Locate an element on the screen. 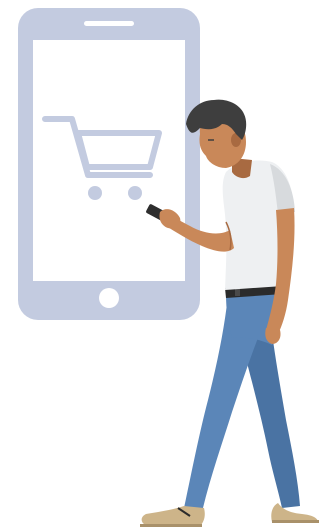 This screenshot has height=530, width=322. phone-speaker is located at coordinates (109, 23).